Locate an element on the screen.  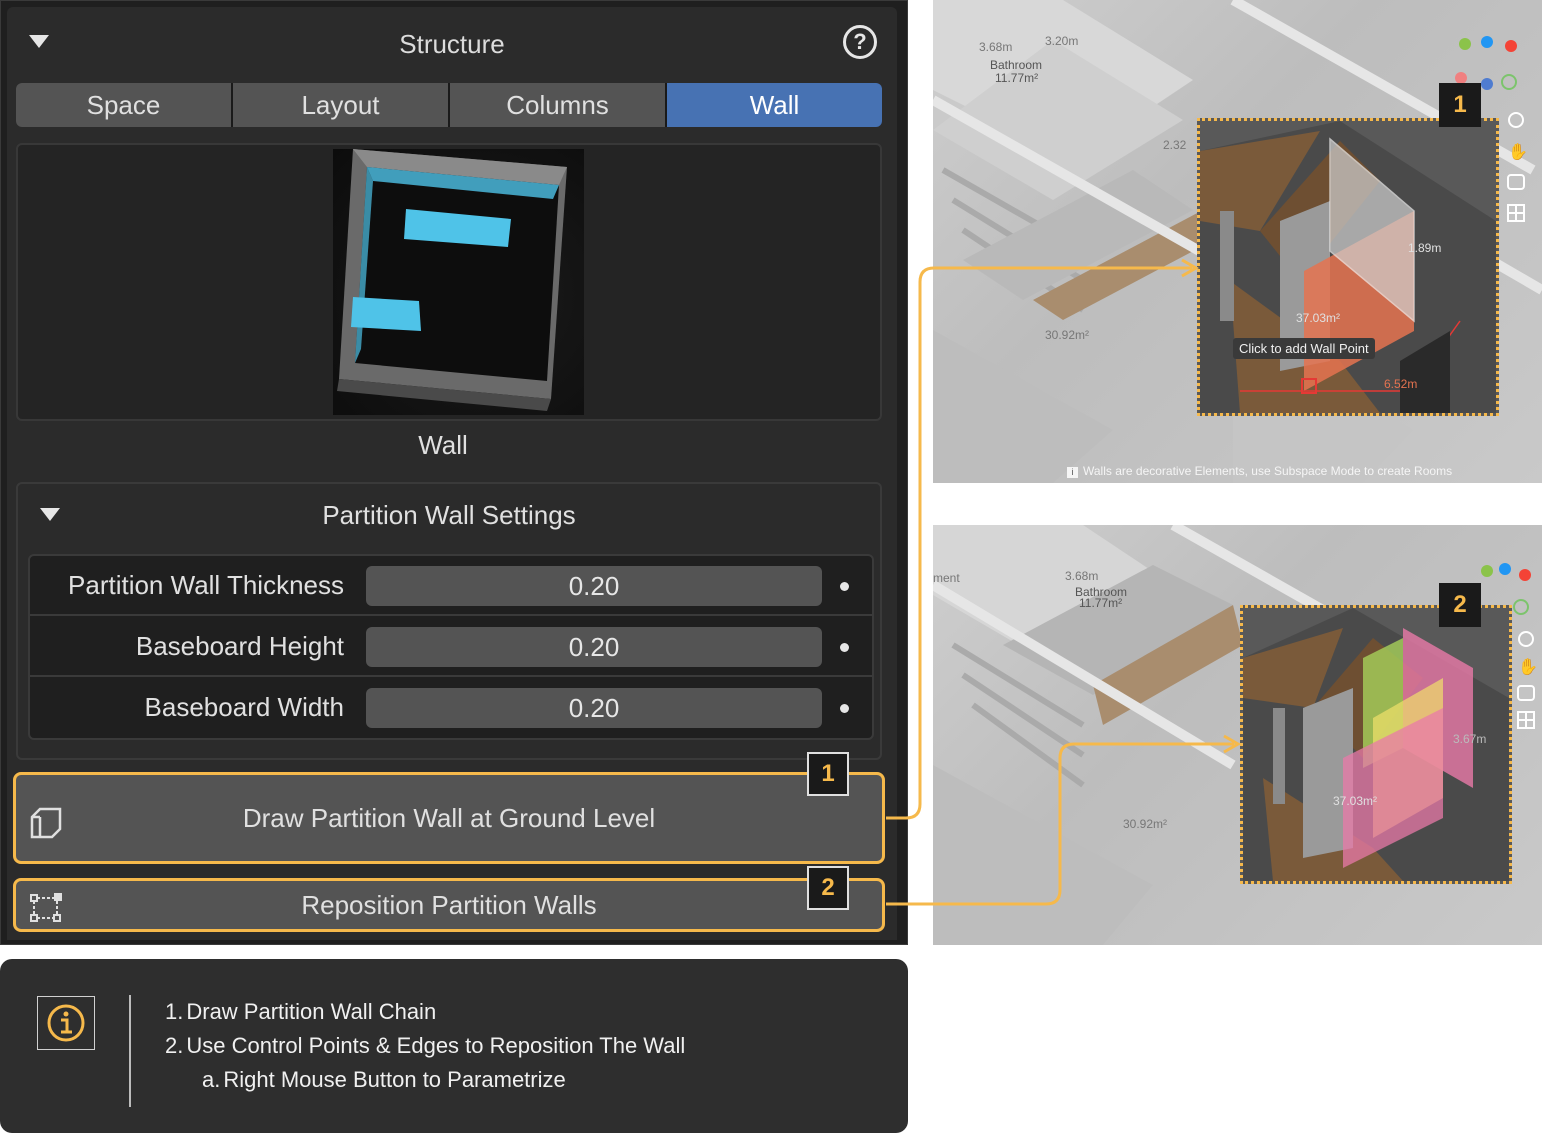
preview-label: Wall is located at coordinates (443, 445).